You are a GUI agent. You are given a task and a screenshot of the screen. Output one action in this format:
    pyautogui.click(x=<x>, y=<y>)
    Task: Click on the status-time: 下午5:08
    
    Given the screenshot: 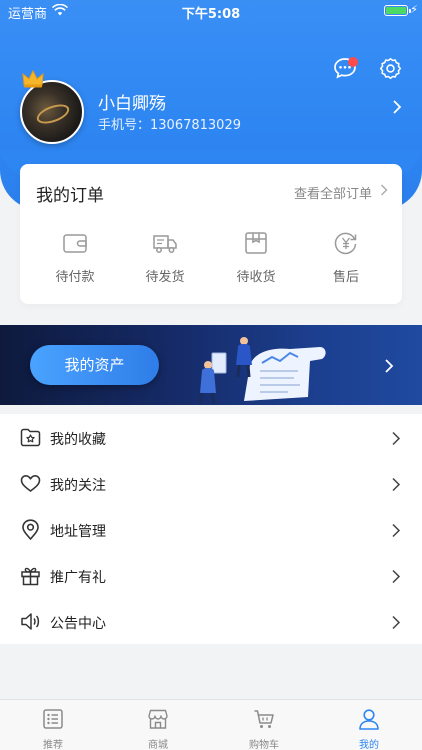 What is the action you would take?
    pyautogui.click(x=211, y=14)
    